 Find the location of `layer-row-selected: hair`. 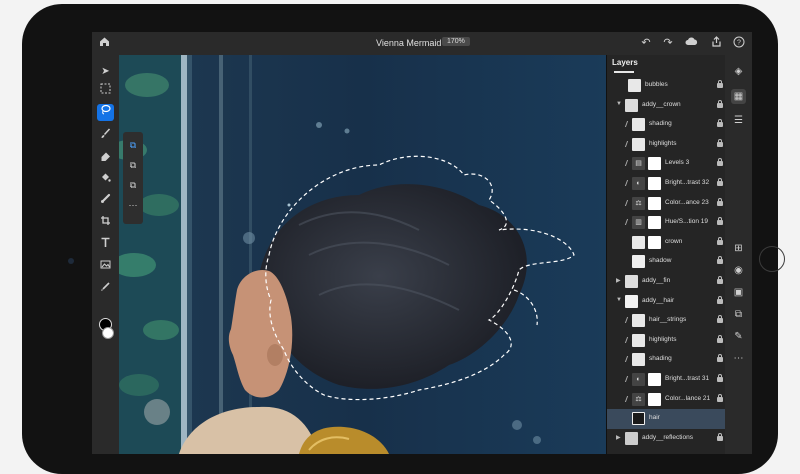

layer-row-selected: hair is located at coordinates (666, 419).